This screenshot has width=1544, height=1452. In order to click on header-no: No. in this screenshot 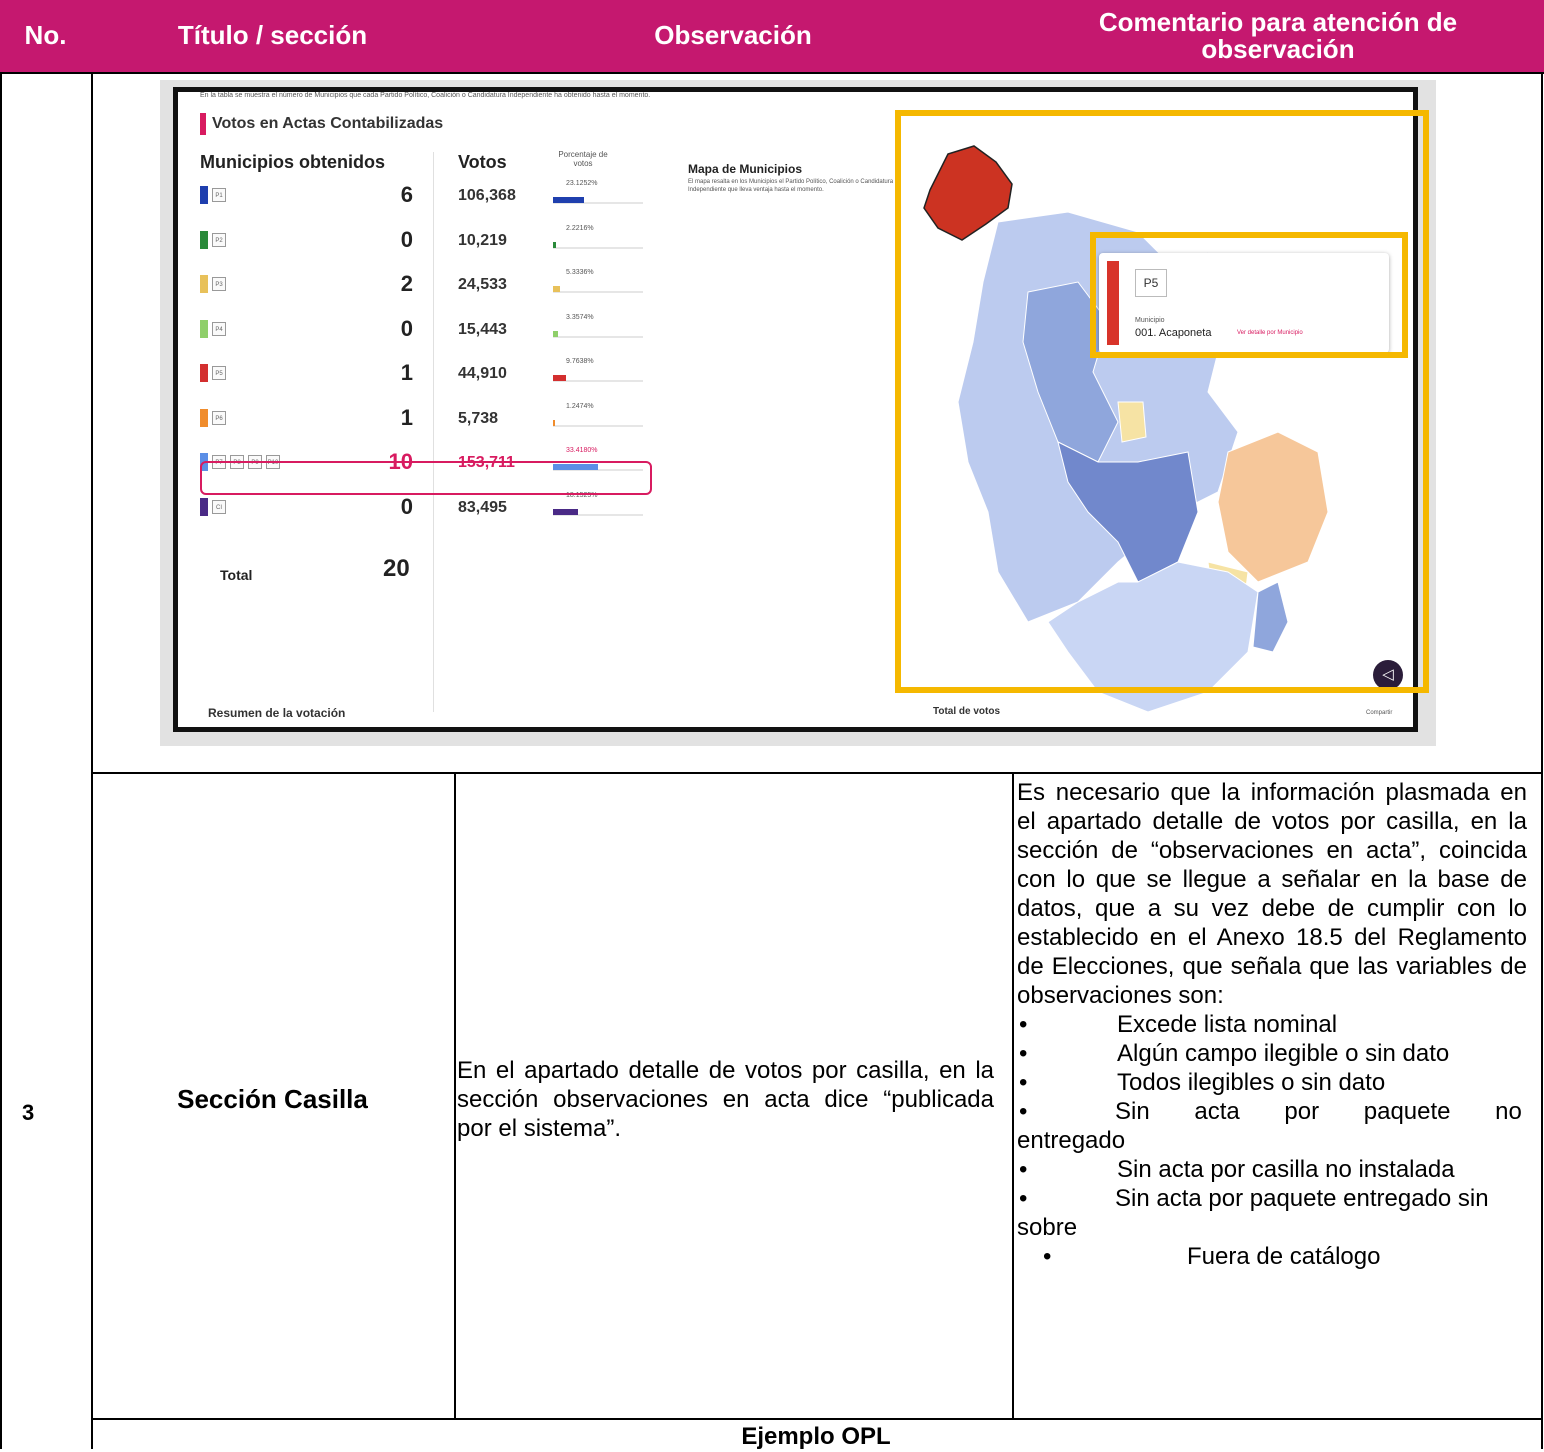, I will do `click(45, 36)`.